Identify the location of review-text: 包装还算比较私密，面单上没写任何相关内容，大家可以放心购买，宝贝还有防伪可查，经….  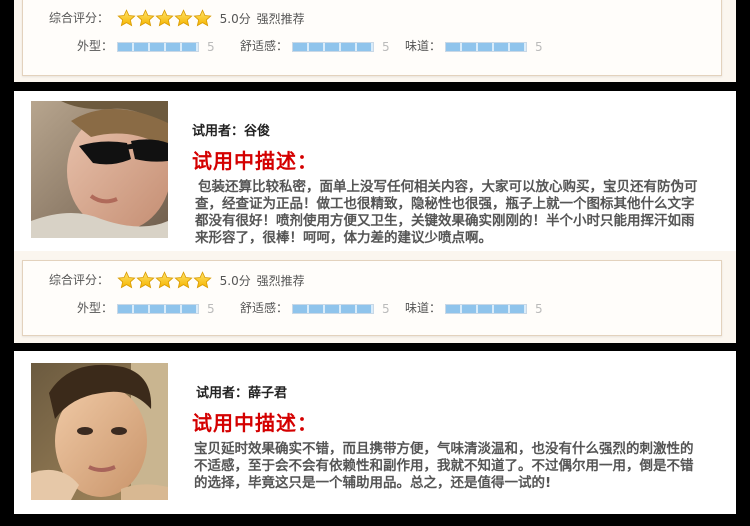
(446, 212).